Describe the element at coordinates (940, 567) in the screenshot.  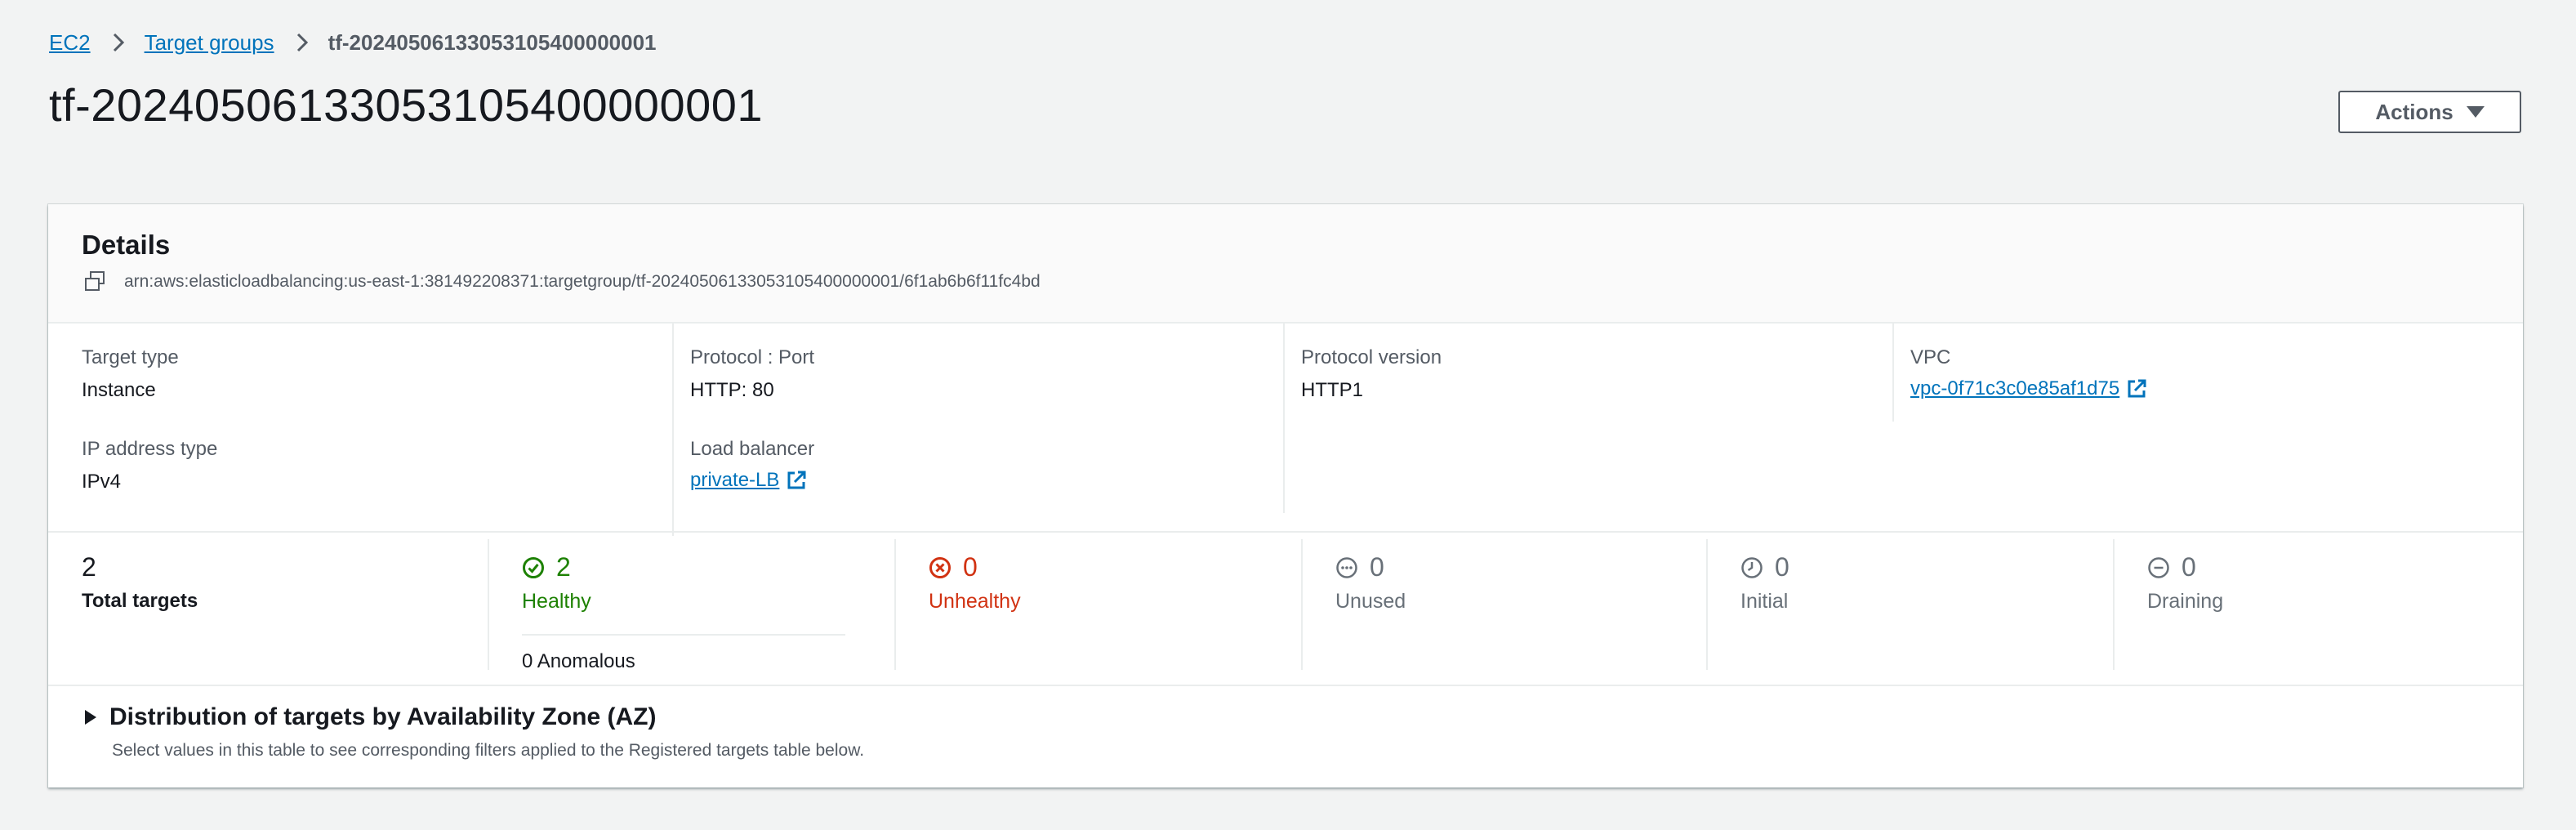
I see `x-circle-icon` at that location.